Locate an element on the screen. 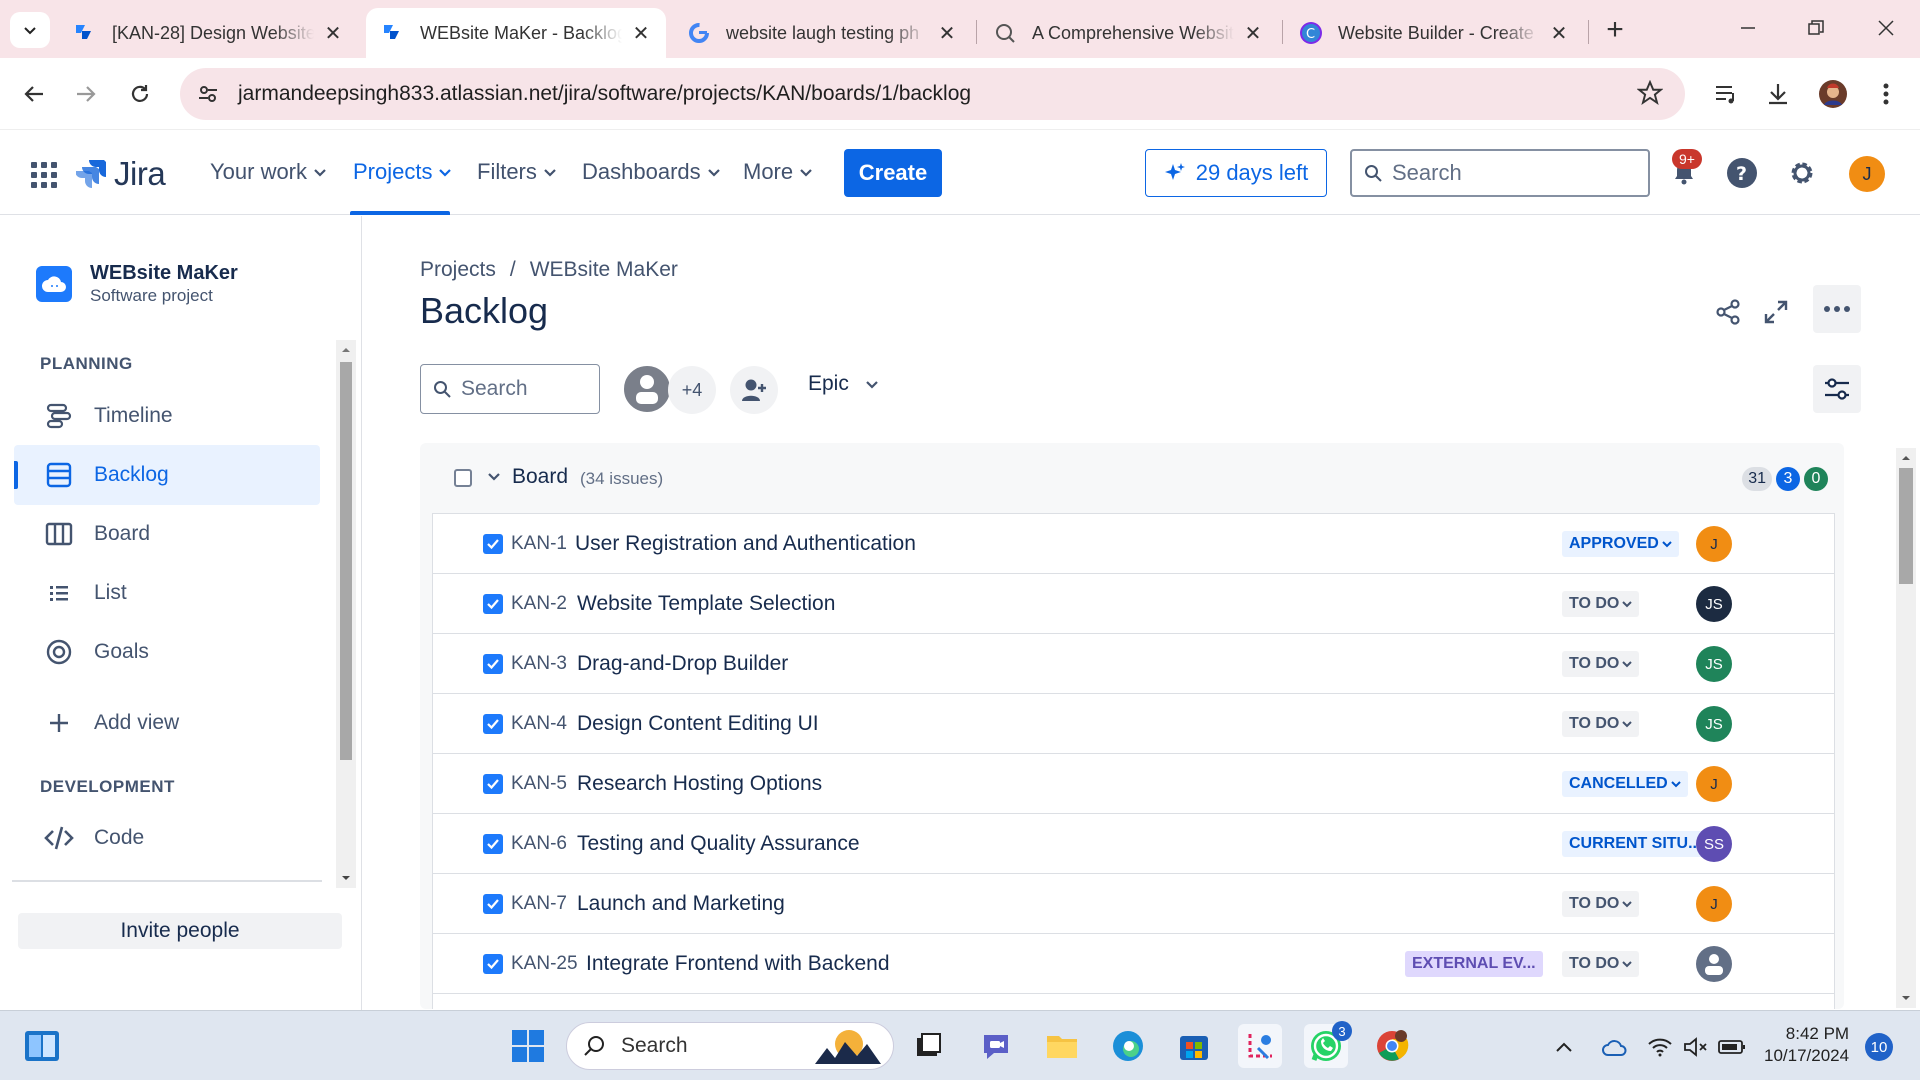 The width and height of the screenshot is (1920, 1080). issue-key: KAN-2 is located at coordinates (539, 604).